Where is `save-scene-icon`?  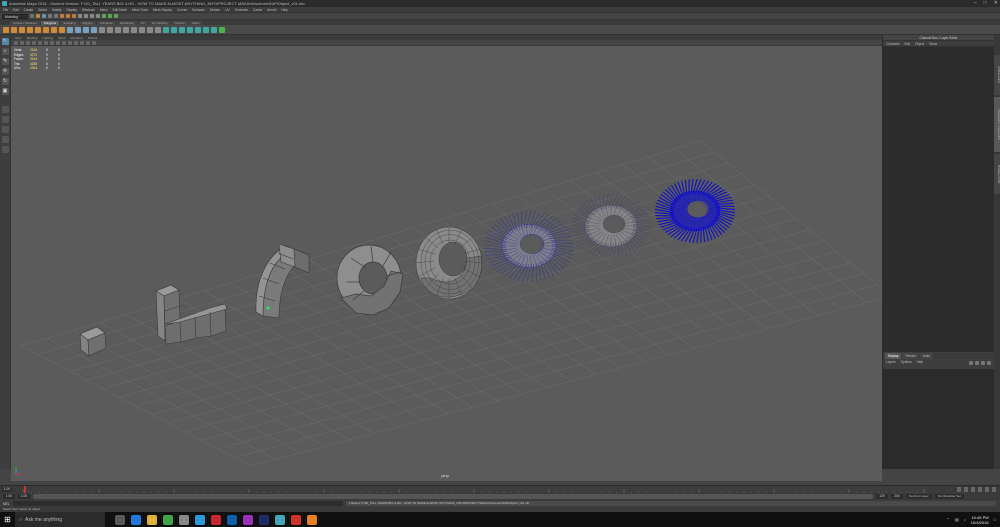 save-scene-icon is located at coordinates (44, 16).